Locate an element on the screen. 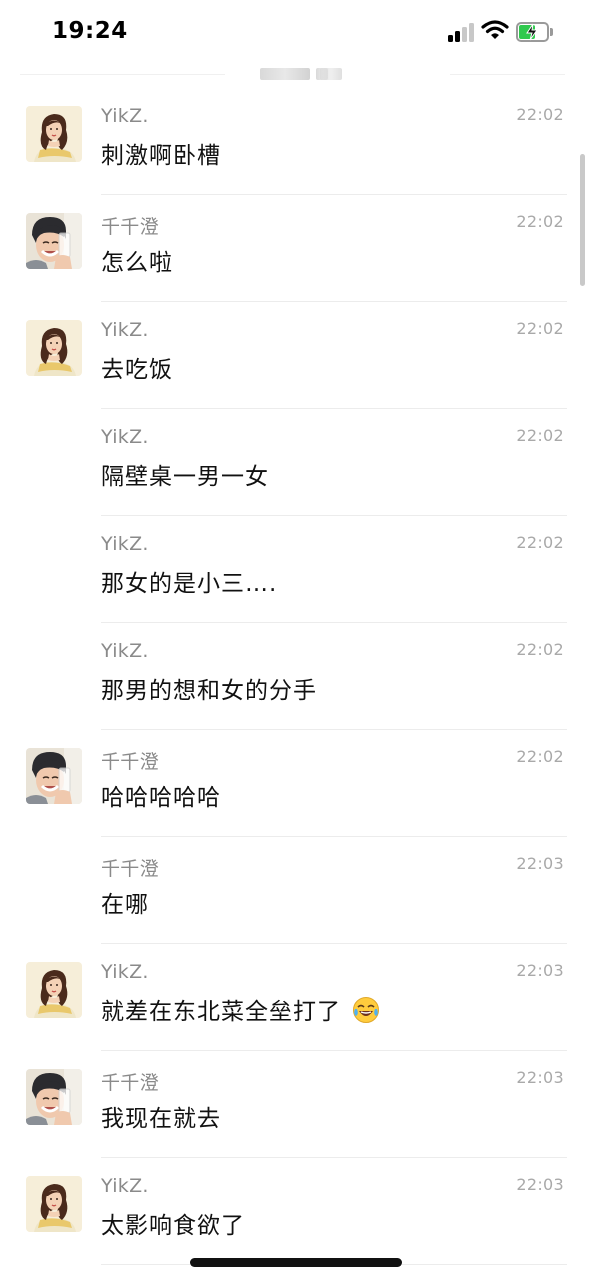  message-text: 去吃饭 is located at coordinates (137, 367).